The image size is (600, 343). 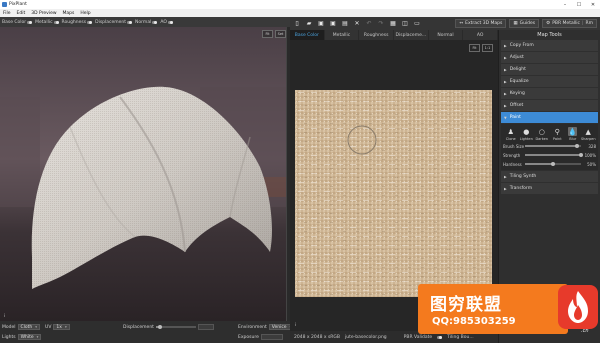 What do you see at coordinates (9, 337) in the screenshot?
I see `lights-label: Lights` at bounding box center [9, 337].